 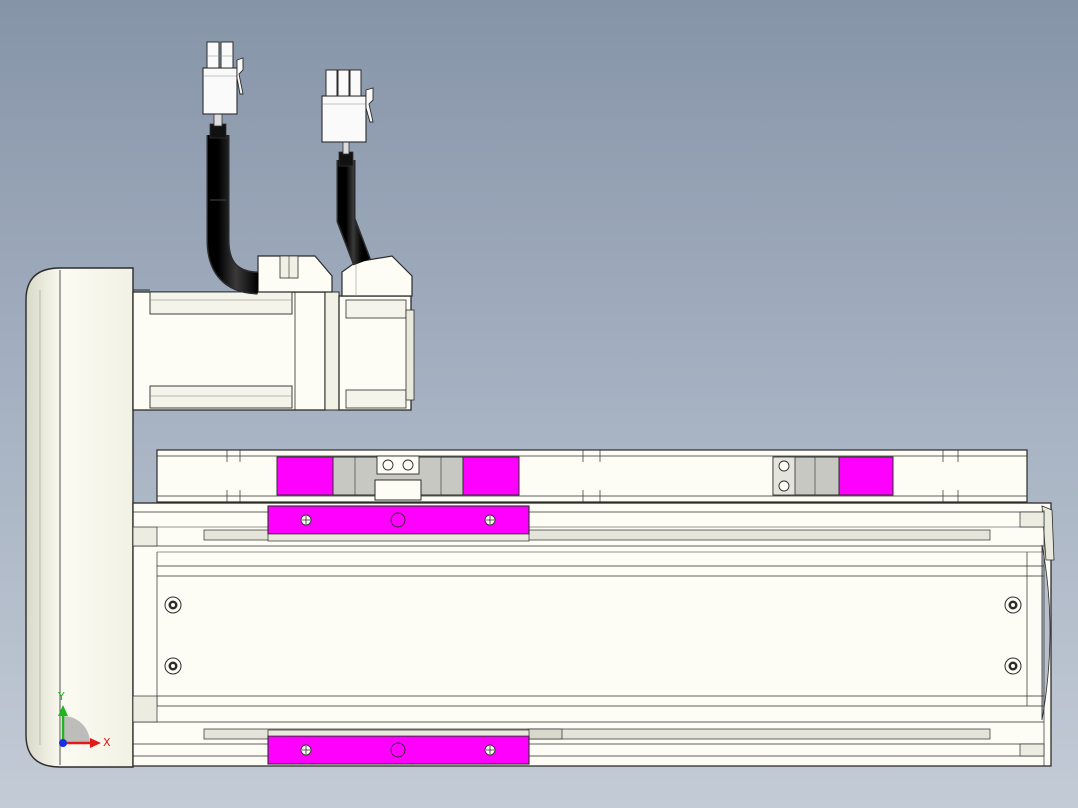 I want to click on x-axis-label: X, so click(x=107, y=742).